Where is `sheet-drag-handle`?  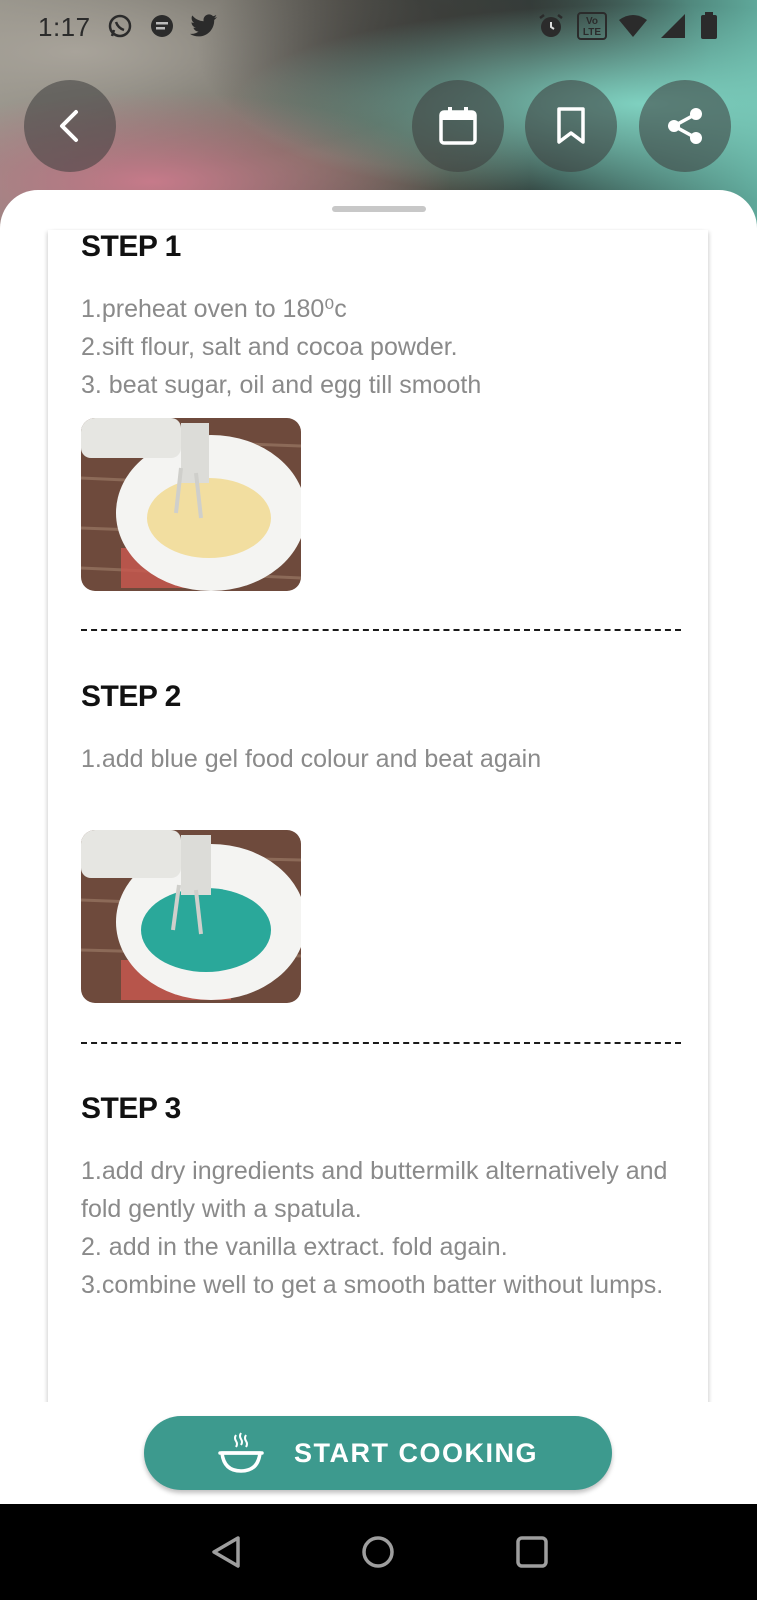 sheet-drag-handle is located at coordinates (379, 209).